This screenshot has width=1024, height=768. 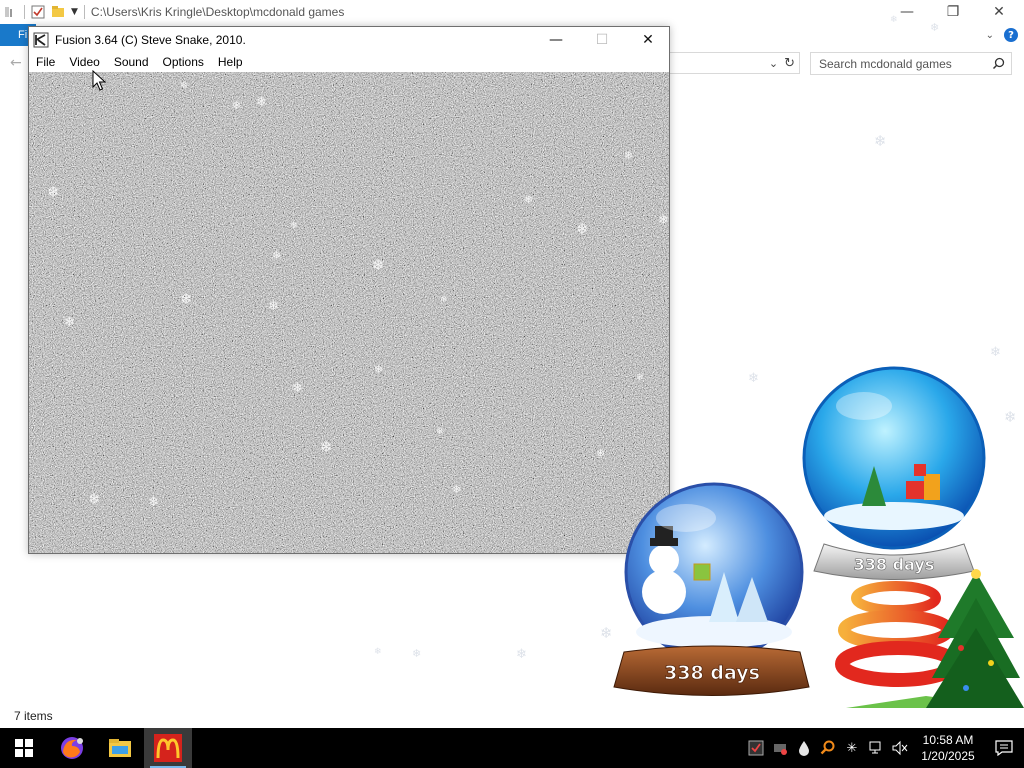 I want to click on search-input: Search mcdonald games, so click(x=911, y=63).